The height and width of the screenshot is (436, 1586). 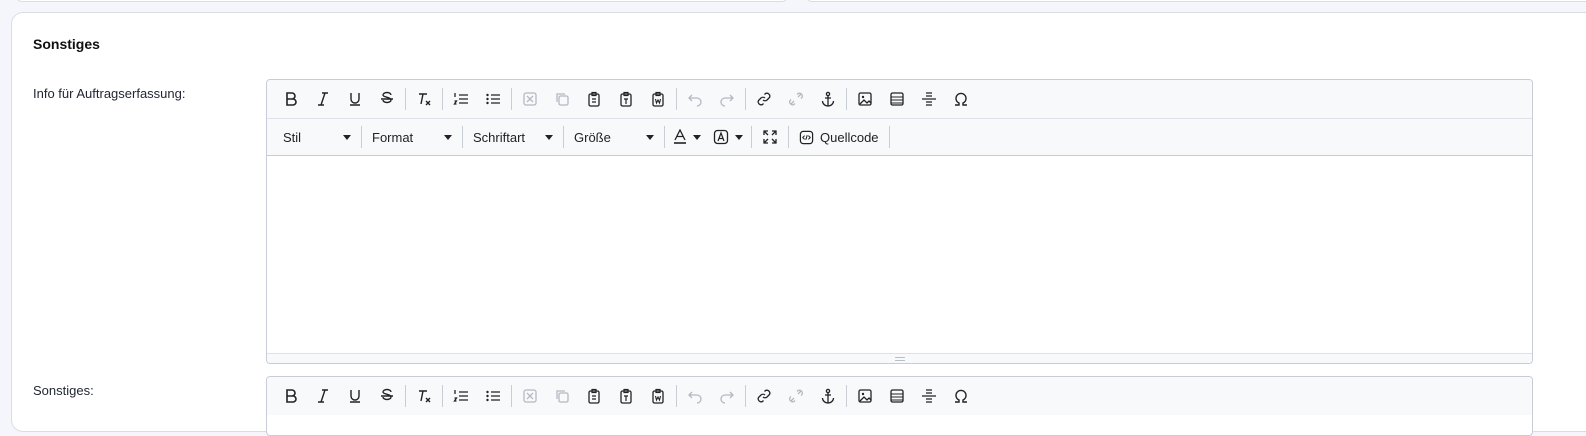 I want to click on info-auftragserfassung-label: Info für Auftragserfassung:, so click(x=109, y=93).